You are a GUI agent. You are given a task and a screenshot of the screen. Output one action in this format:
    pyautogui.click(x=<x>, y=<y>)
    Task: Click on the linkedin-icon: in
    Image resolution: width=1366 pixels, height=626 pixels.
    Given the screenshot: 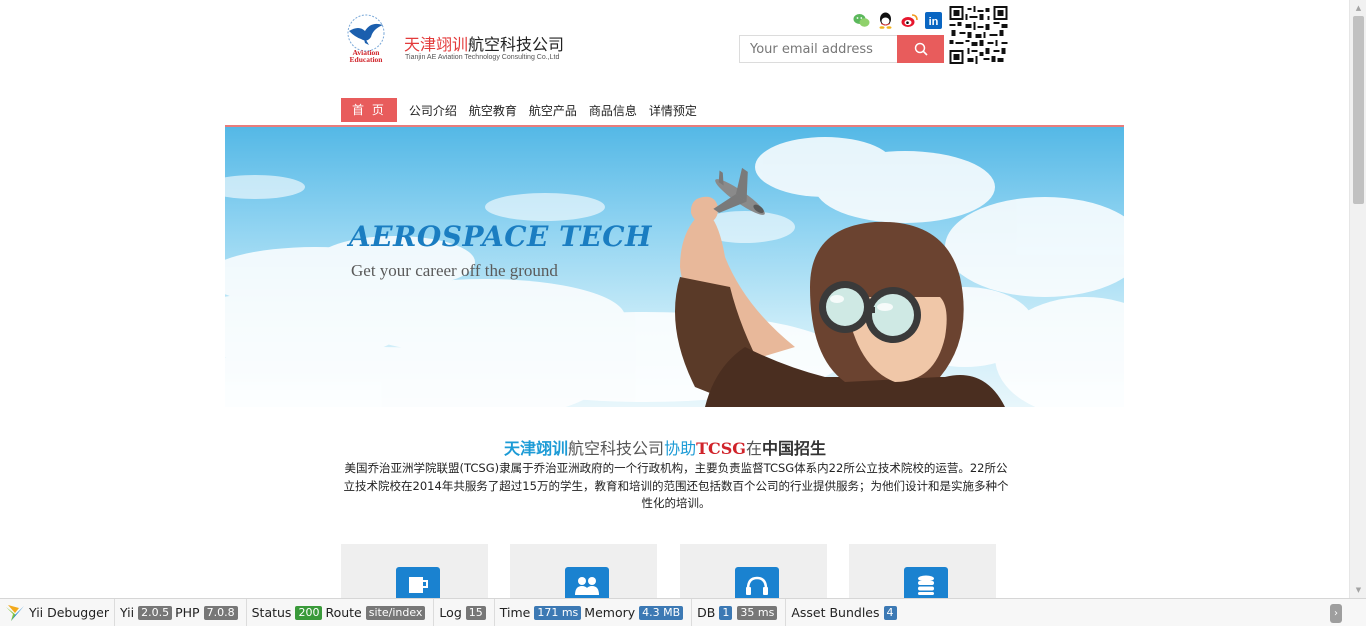 What is the action you would take?
    pyautogui.click(x=933, y=20)
    